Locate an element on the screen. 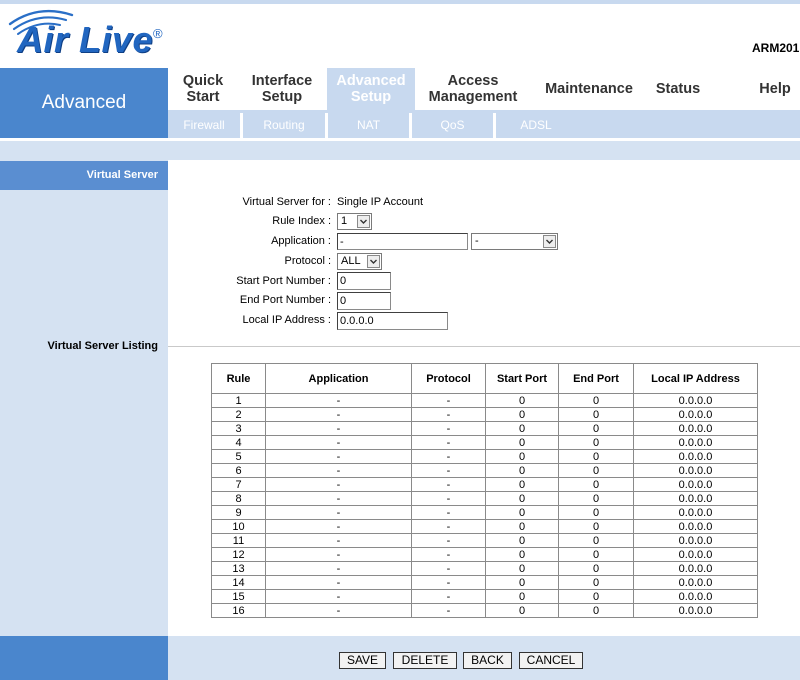 This screenshot has width=800, height=680. protocol-label: Protocol : is located at coordinates (307, 261).